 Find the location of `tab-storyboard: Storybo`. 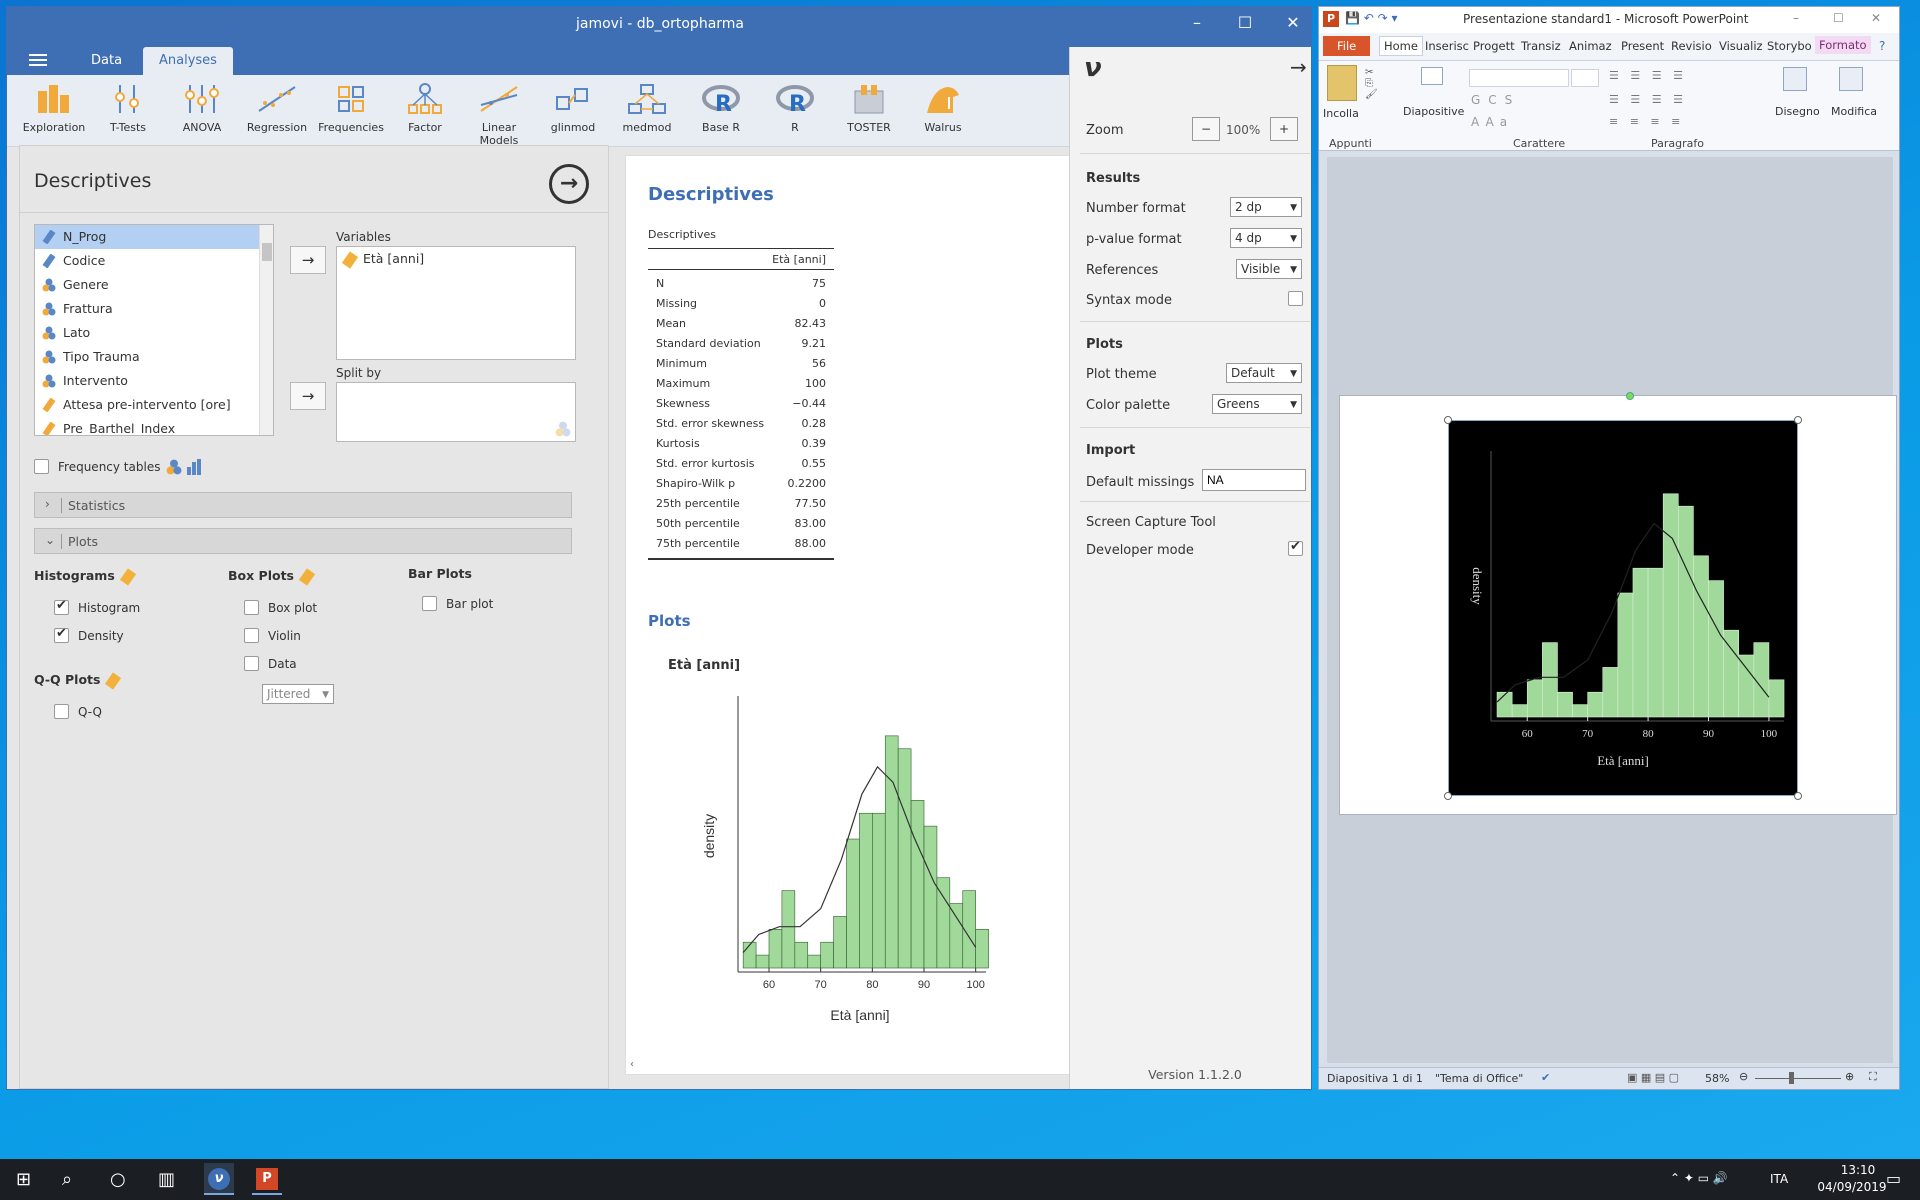

tab-storyboard: Storybo is located at coordinates (1789, 46).